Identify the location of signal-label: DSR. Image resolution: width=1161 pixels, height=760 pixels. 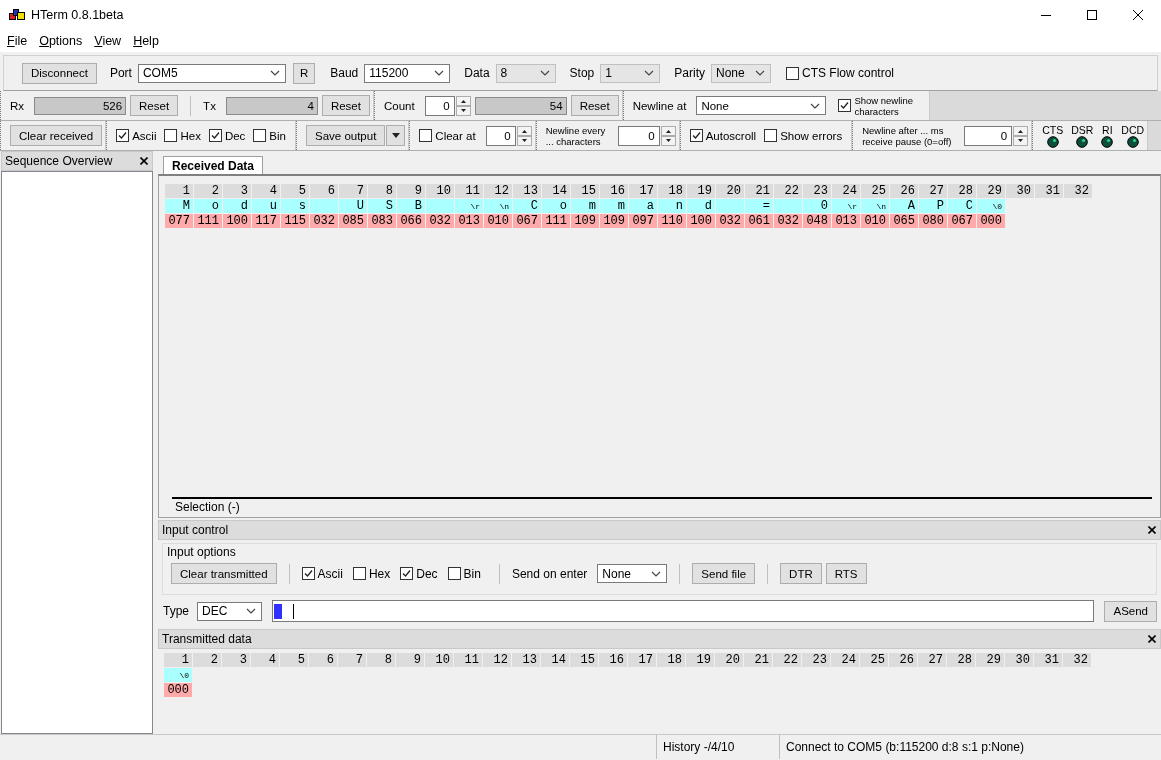
(1082, 129).